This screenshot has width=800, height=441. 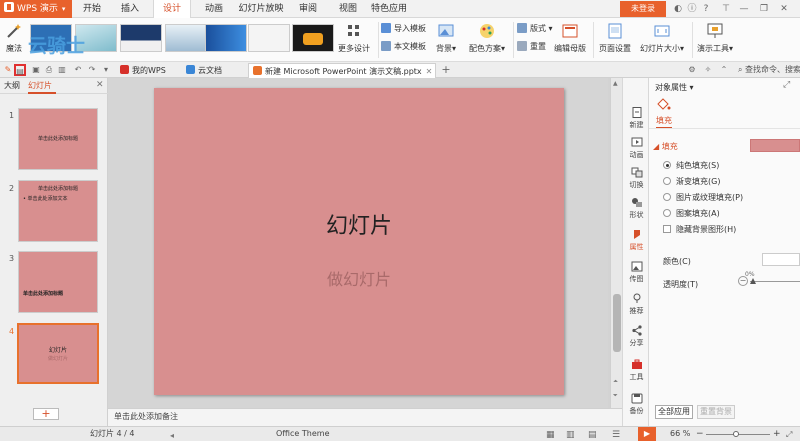 What do you see at coordinates (100, 85) in the screenshot?
I see `close-panel-icon: ✕` at bounding box center [100, 85].